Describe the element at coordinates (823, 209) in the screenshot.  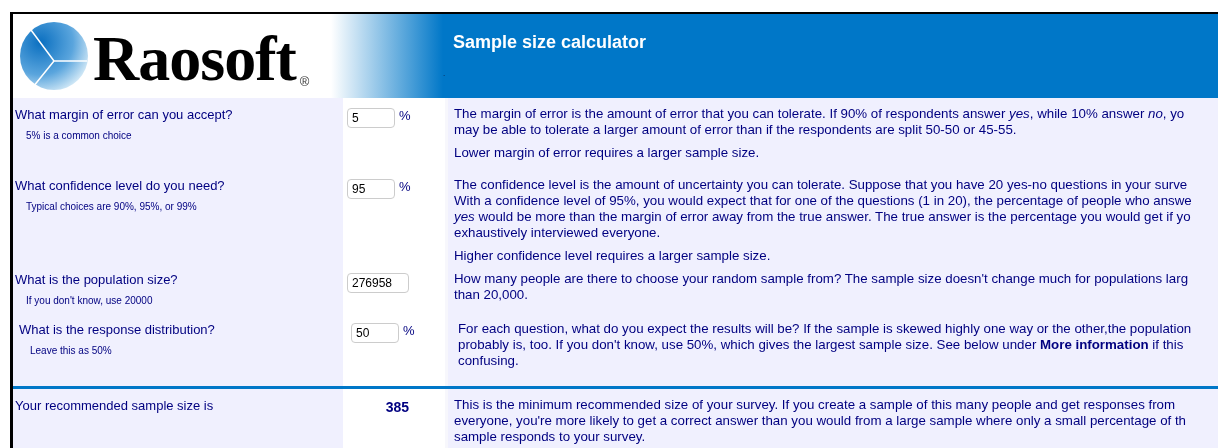
I see `description-text: The confidence level is the amount of uncertainty you can tolerate. Suppose that you have 20 yes-no questions in your surve With a confidence level of 95%, you would expect that for one of the questions (1 in 20), the percentage of people who answe yes would be more than the margin of error away from the true answer. The true answer is the percentage you would get if yo exhaustively interviewed everyone.` at that location.